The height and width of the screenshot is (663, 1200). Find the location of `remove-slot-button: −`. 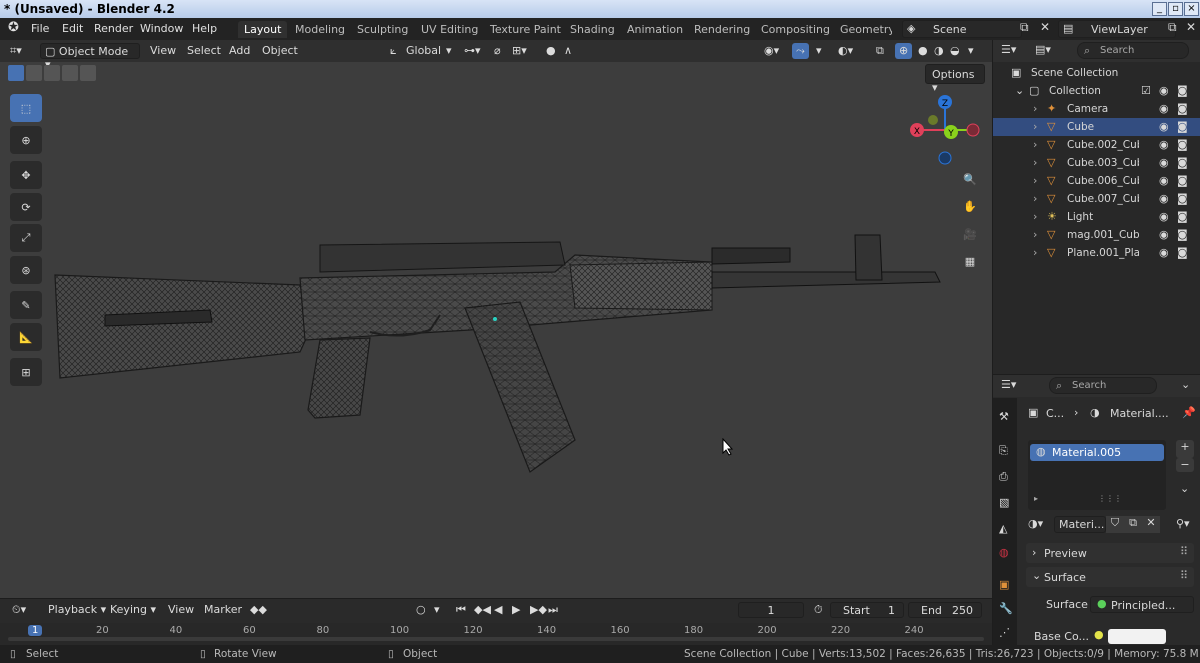

remove-slot-button: − is located at coordinates (1185, 465).